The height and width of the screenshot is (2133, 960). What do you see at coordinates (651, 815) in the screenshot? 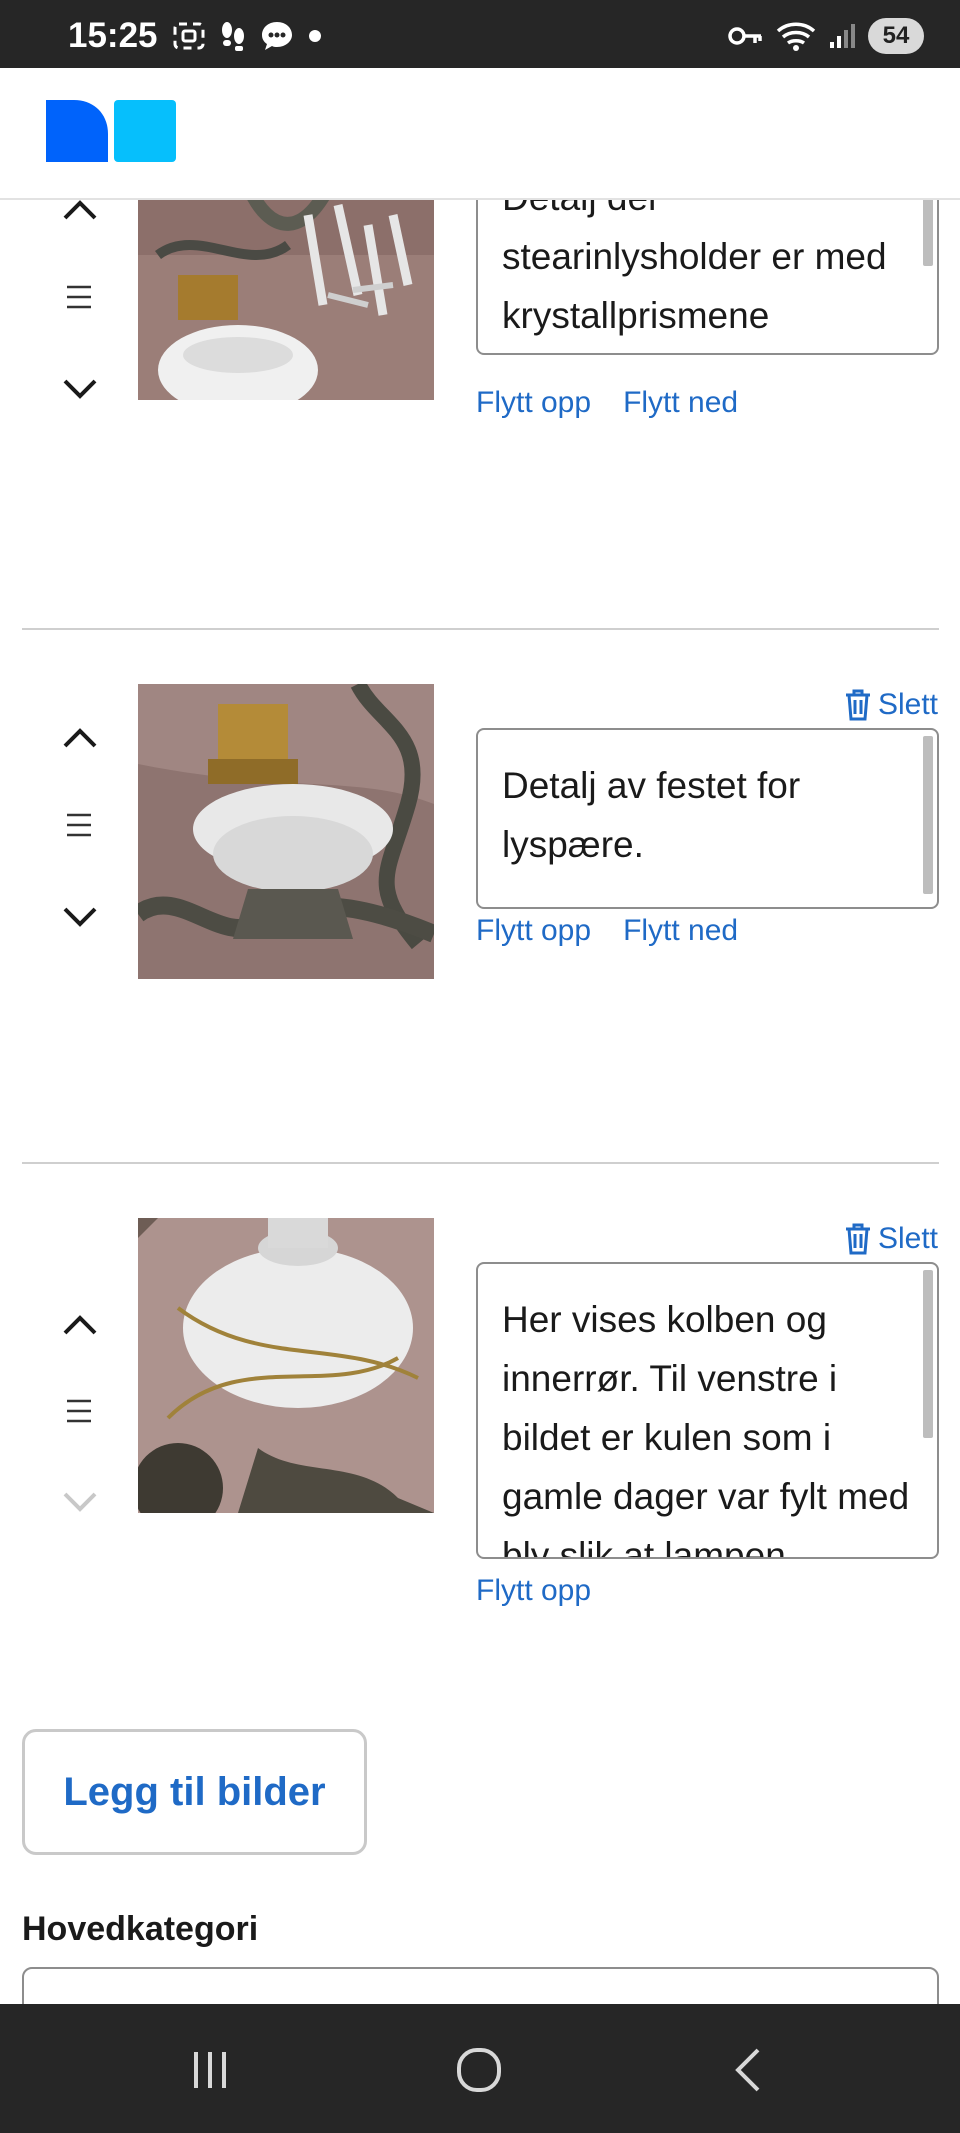
I see `caption-text: Detalj av festet for lyspære.` at bounding box center [651, 815].